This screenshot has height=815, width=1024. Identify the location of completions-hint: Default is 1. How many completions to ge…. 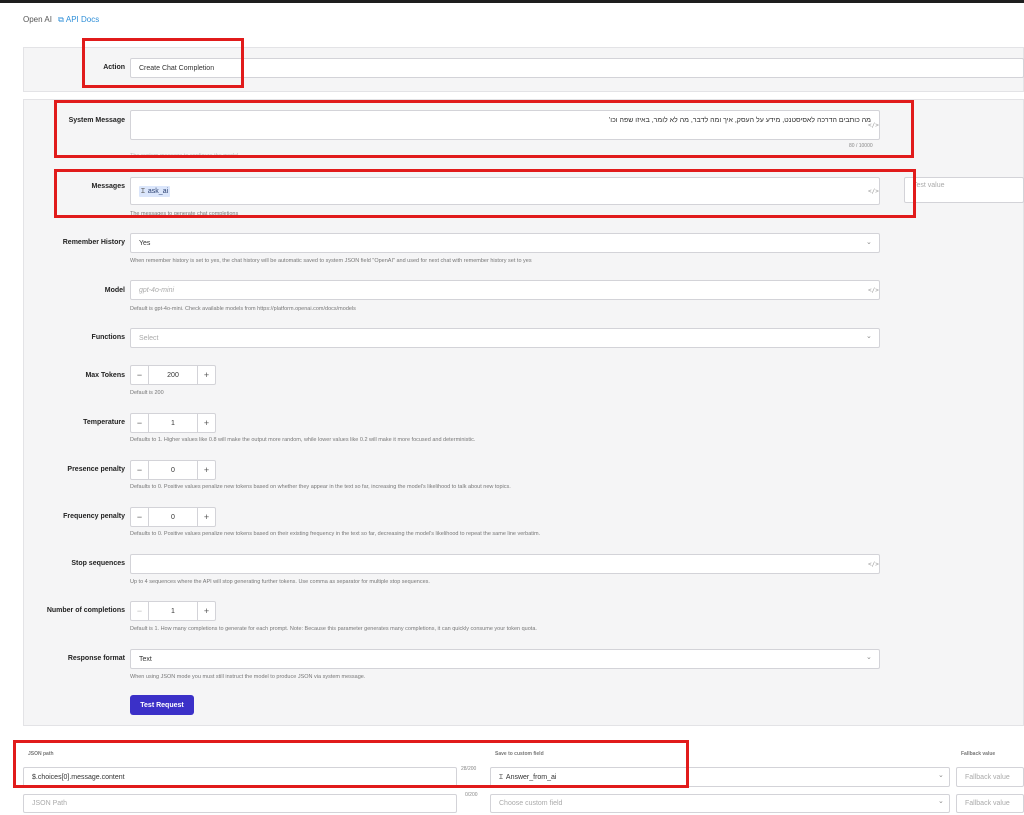
(333, 629).